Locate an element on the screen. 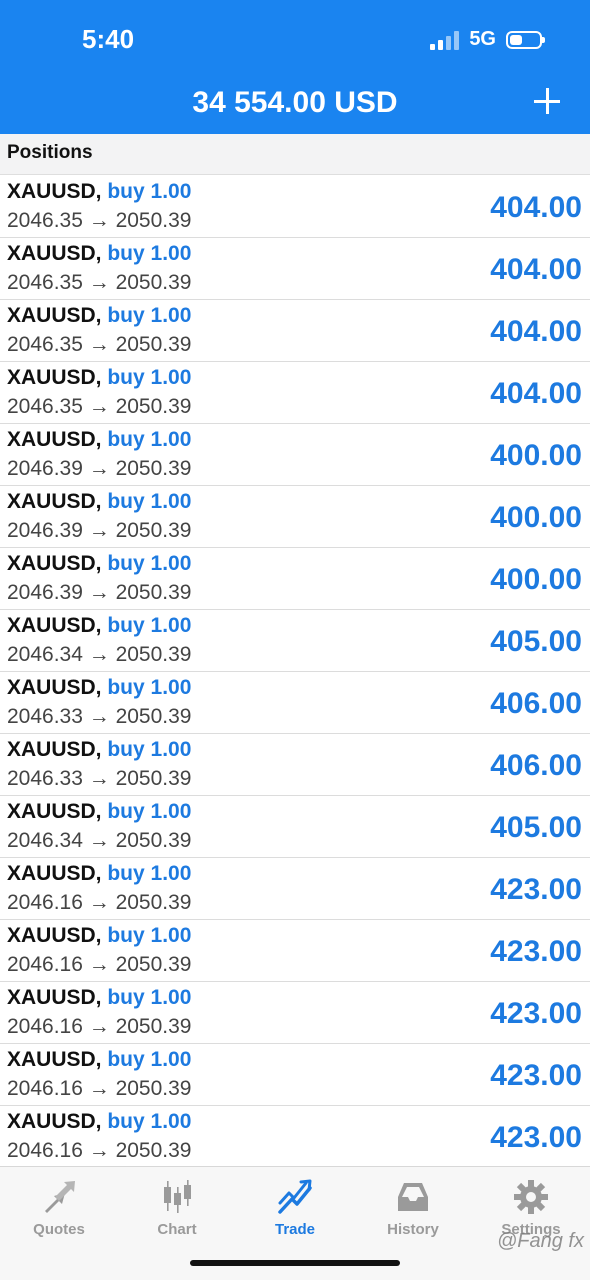  position-profit: 406.00 is located at coordinates (536, 703).